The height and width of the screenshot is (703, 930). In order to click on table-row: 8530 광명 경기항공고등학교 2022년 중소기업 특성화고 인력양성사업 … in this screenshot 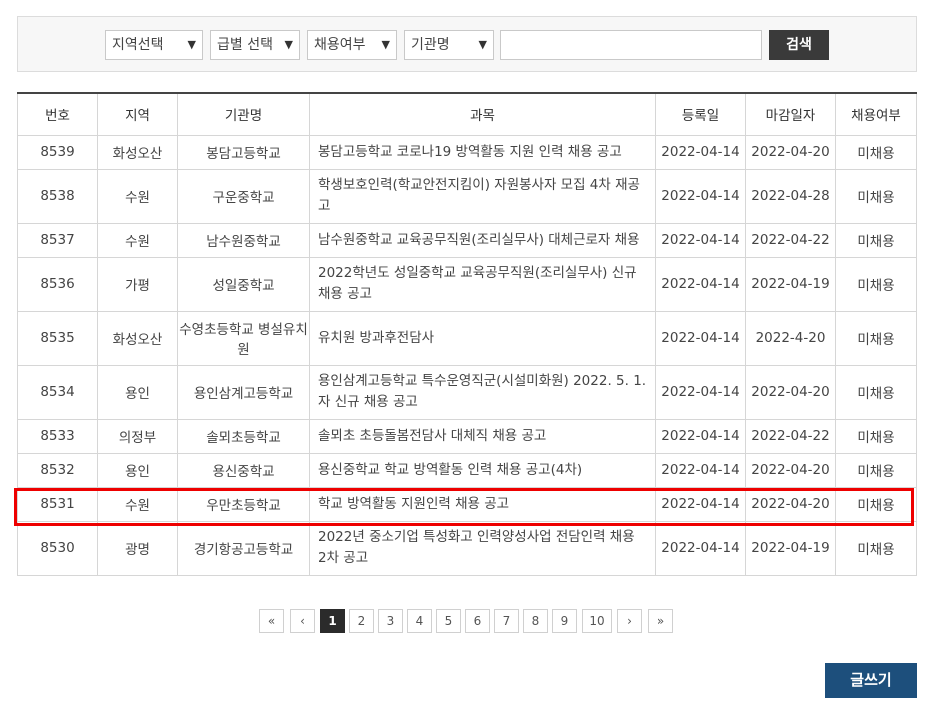, I will do `click(467, 548)`.